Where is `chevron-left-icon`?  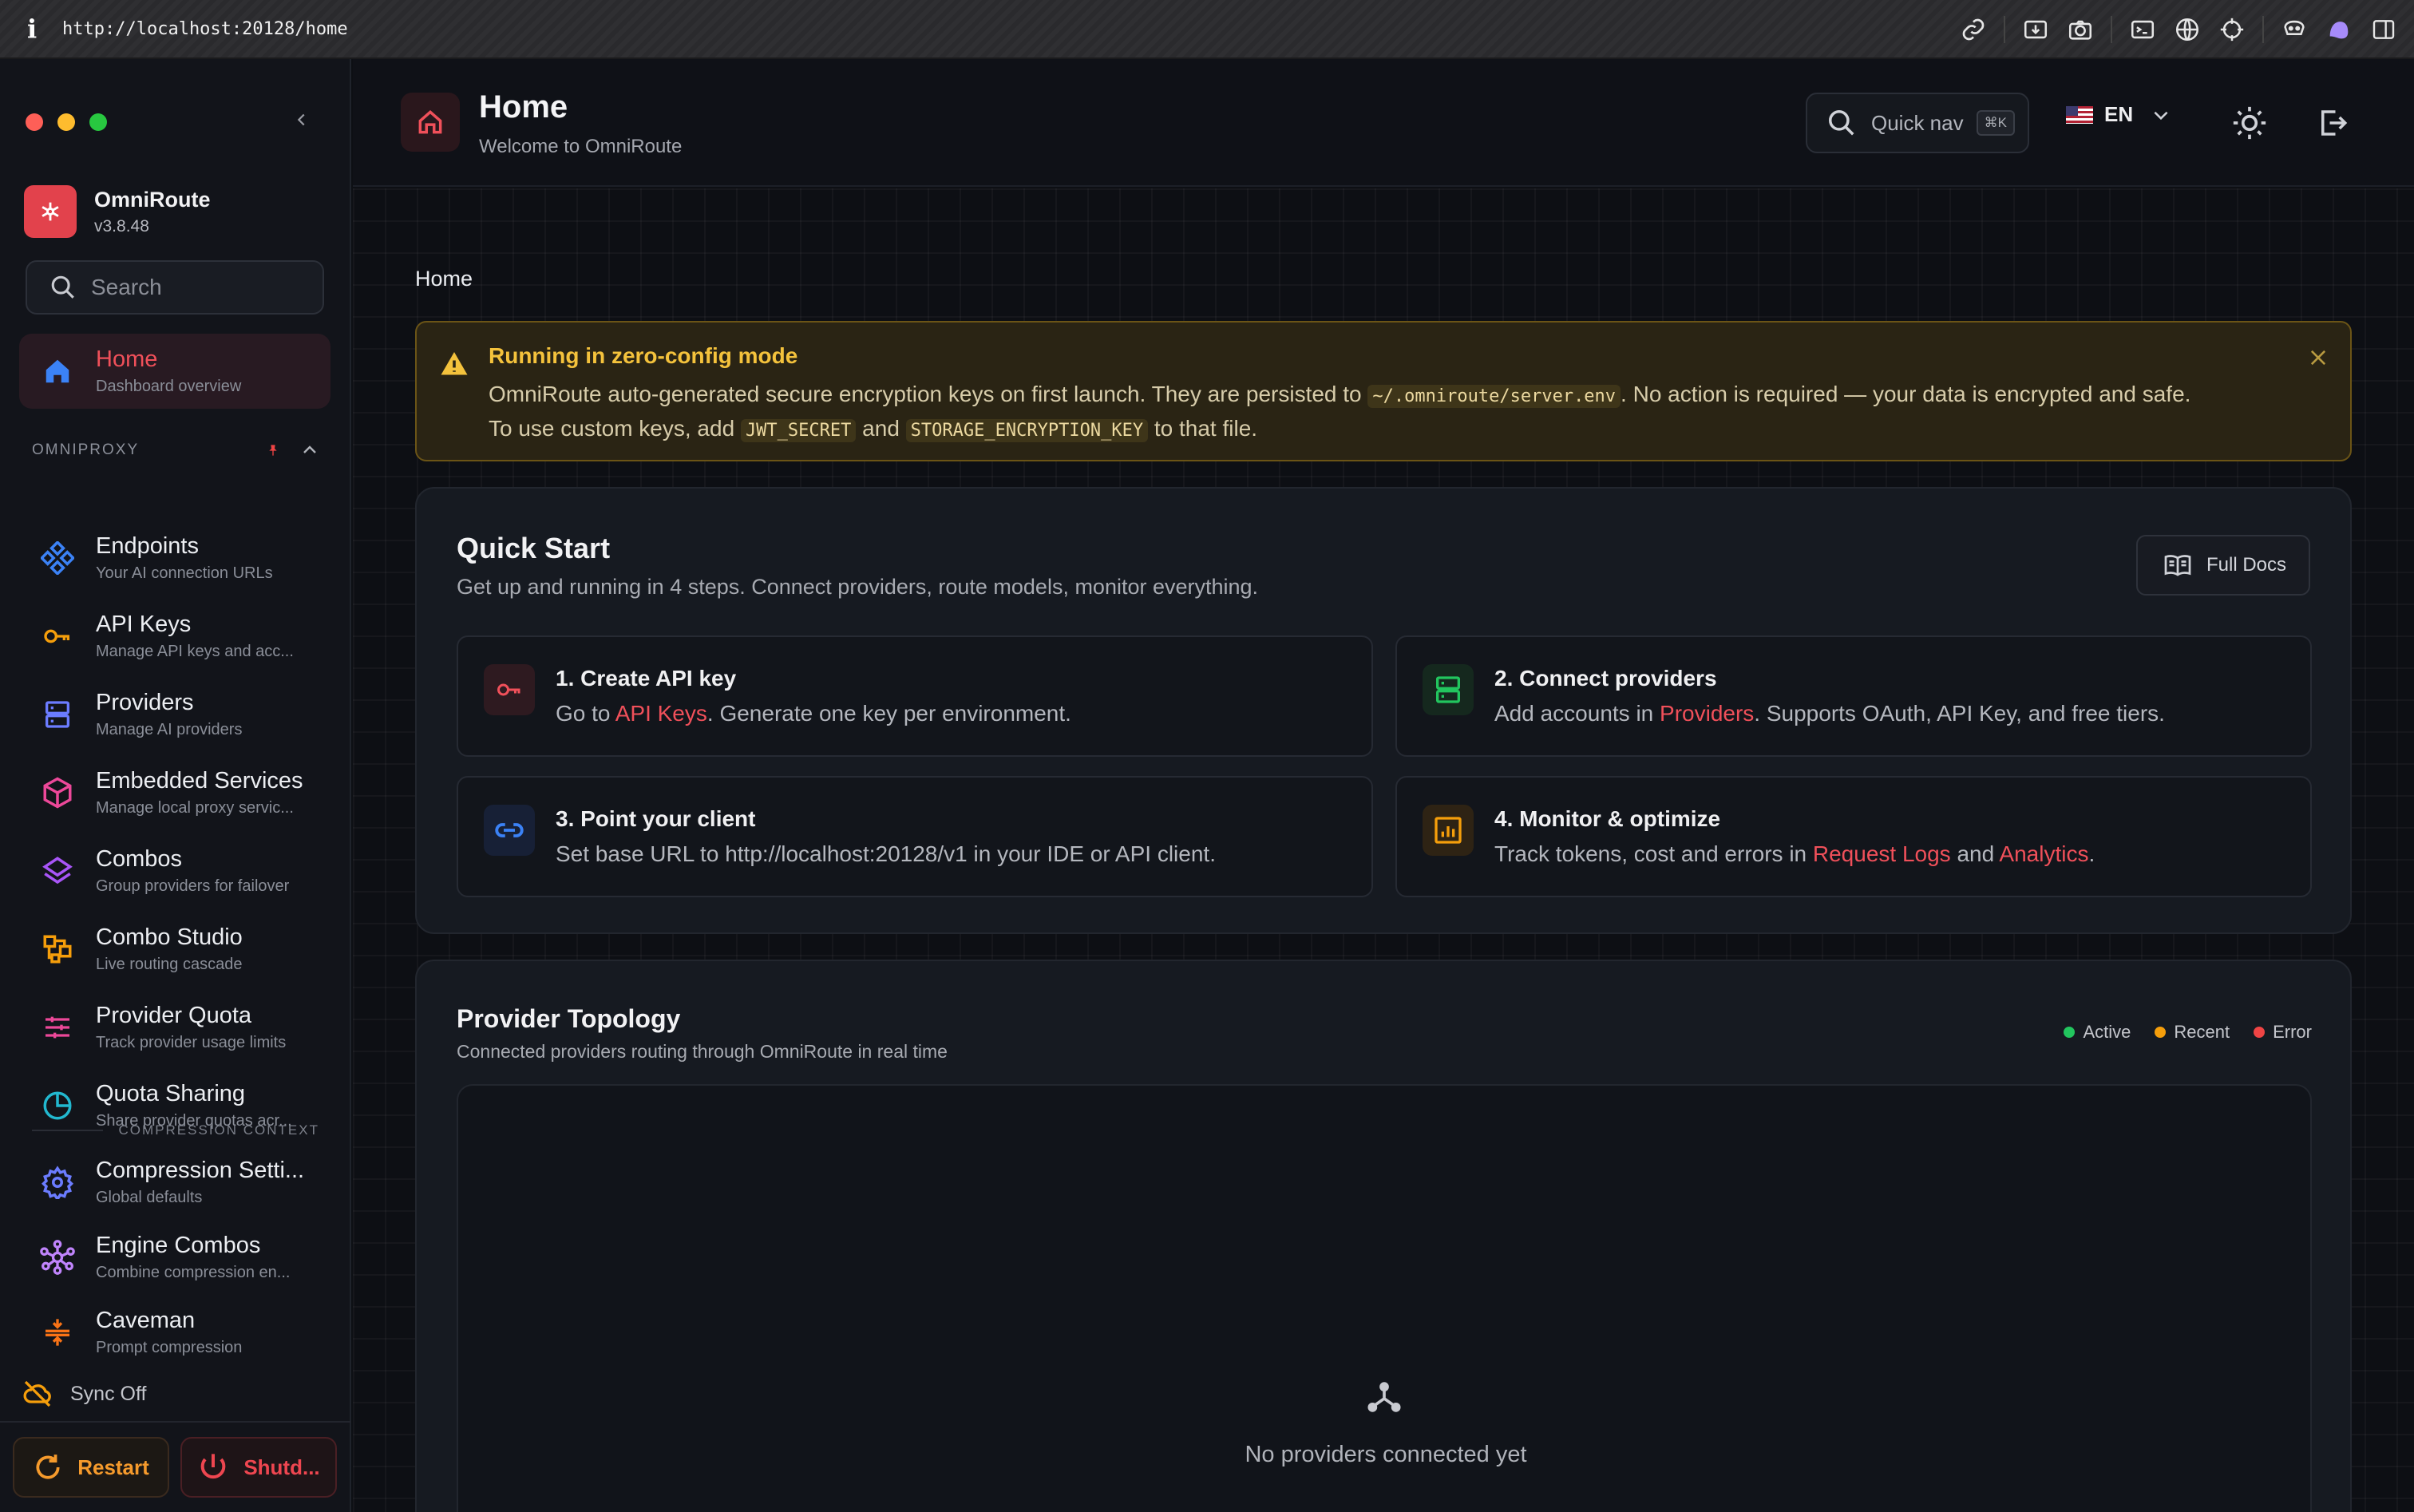
chevron-left-icon is located at coordinates (301, 119).